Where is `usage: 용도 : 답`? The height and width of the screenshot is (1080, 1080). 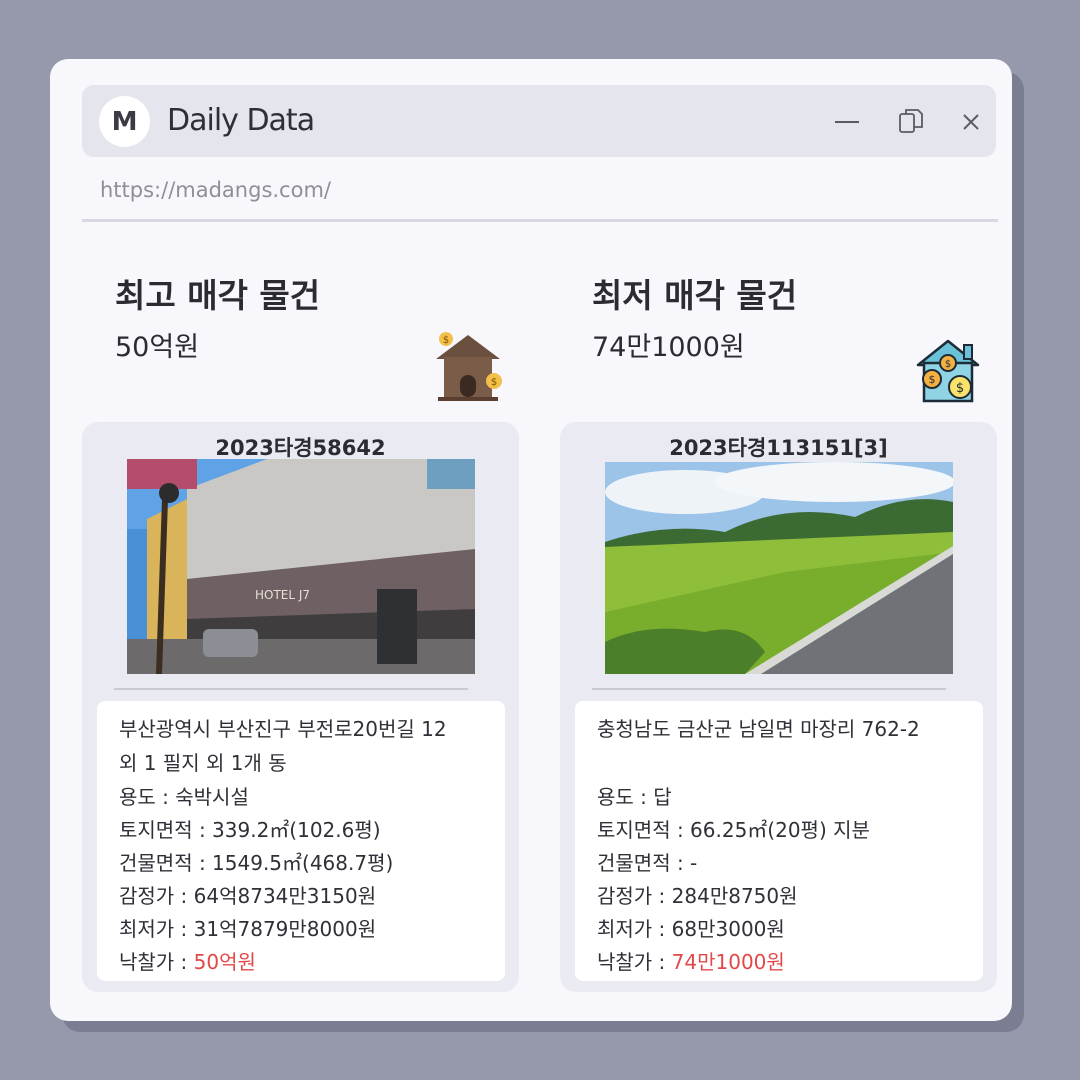
usage: 용도 : 답 is located at coordinates (634, 797).